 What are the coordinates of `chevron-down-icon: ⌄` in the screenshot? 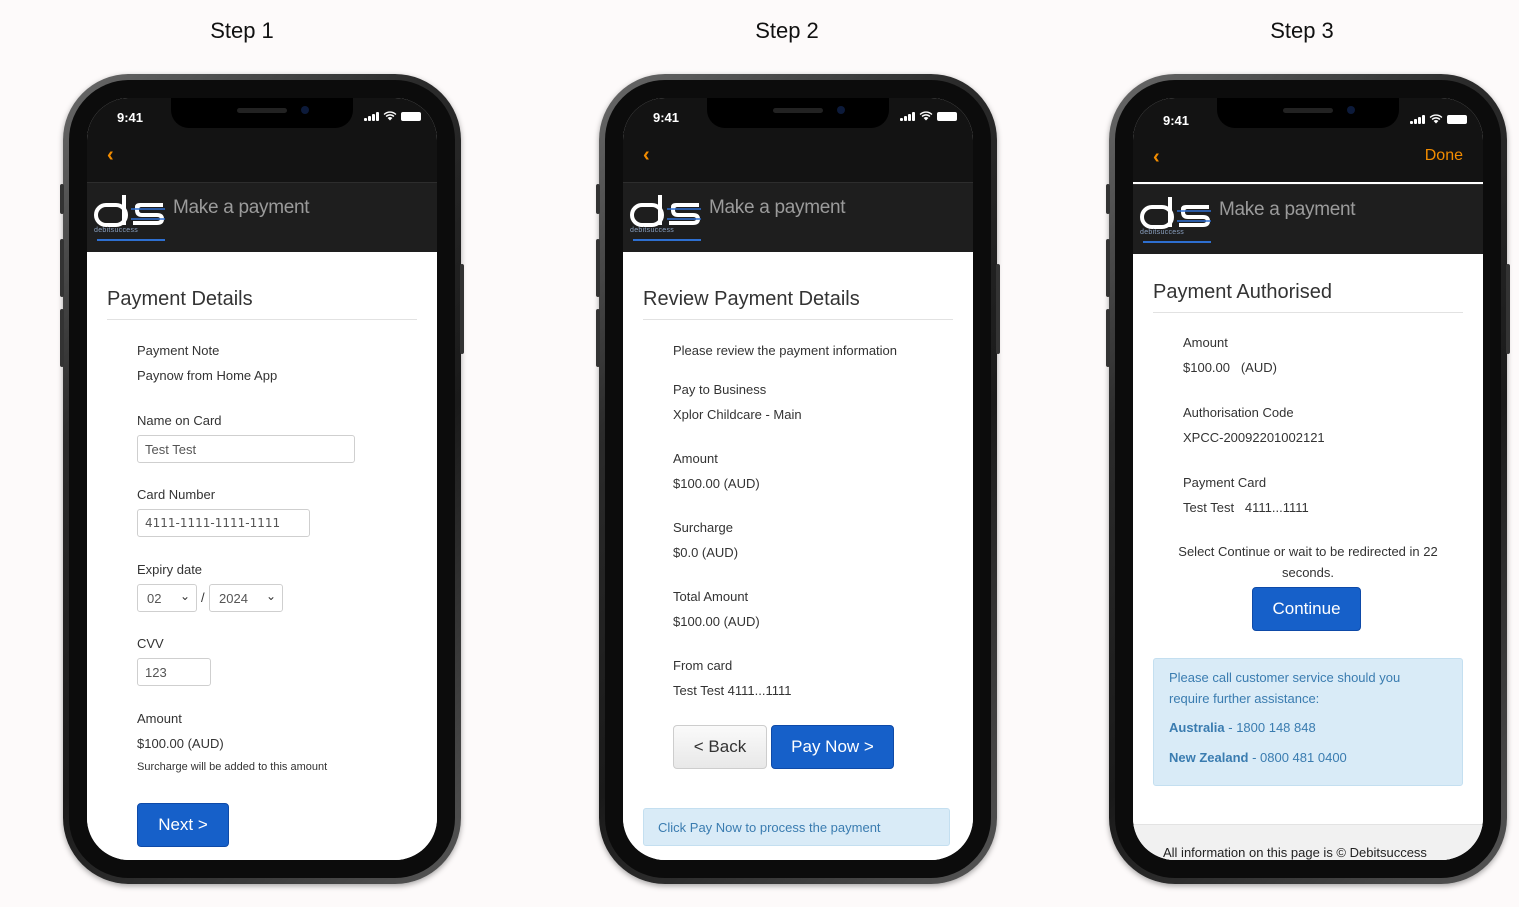 It's located at (270, 596).